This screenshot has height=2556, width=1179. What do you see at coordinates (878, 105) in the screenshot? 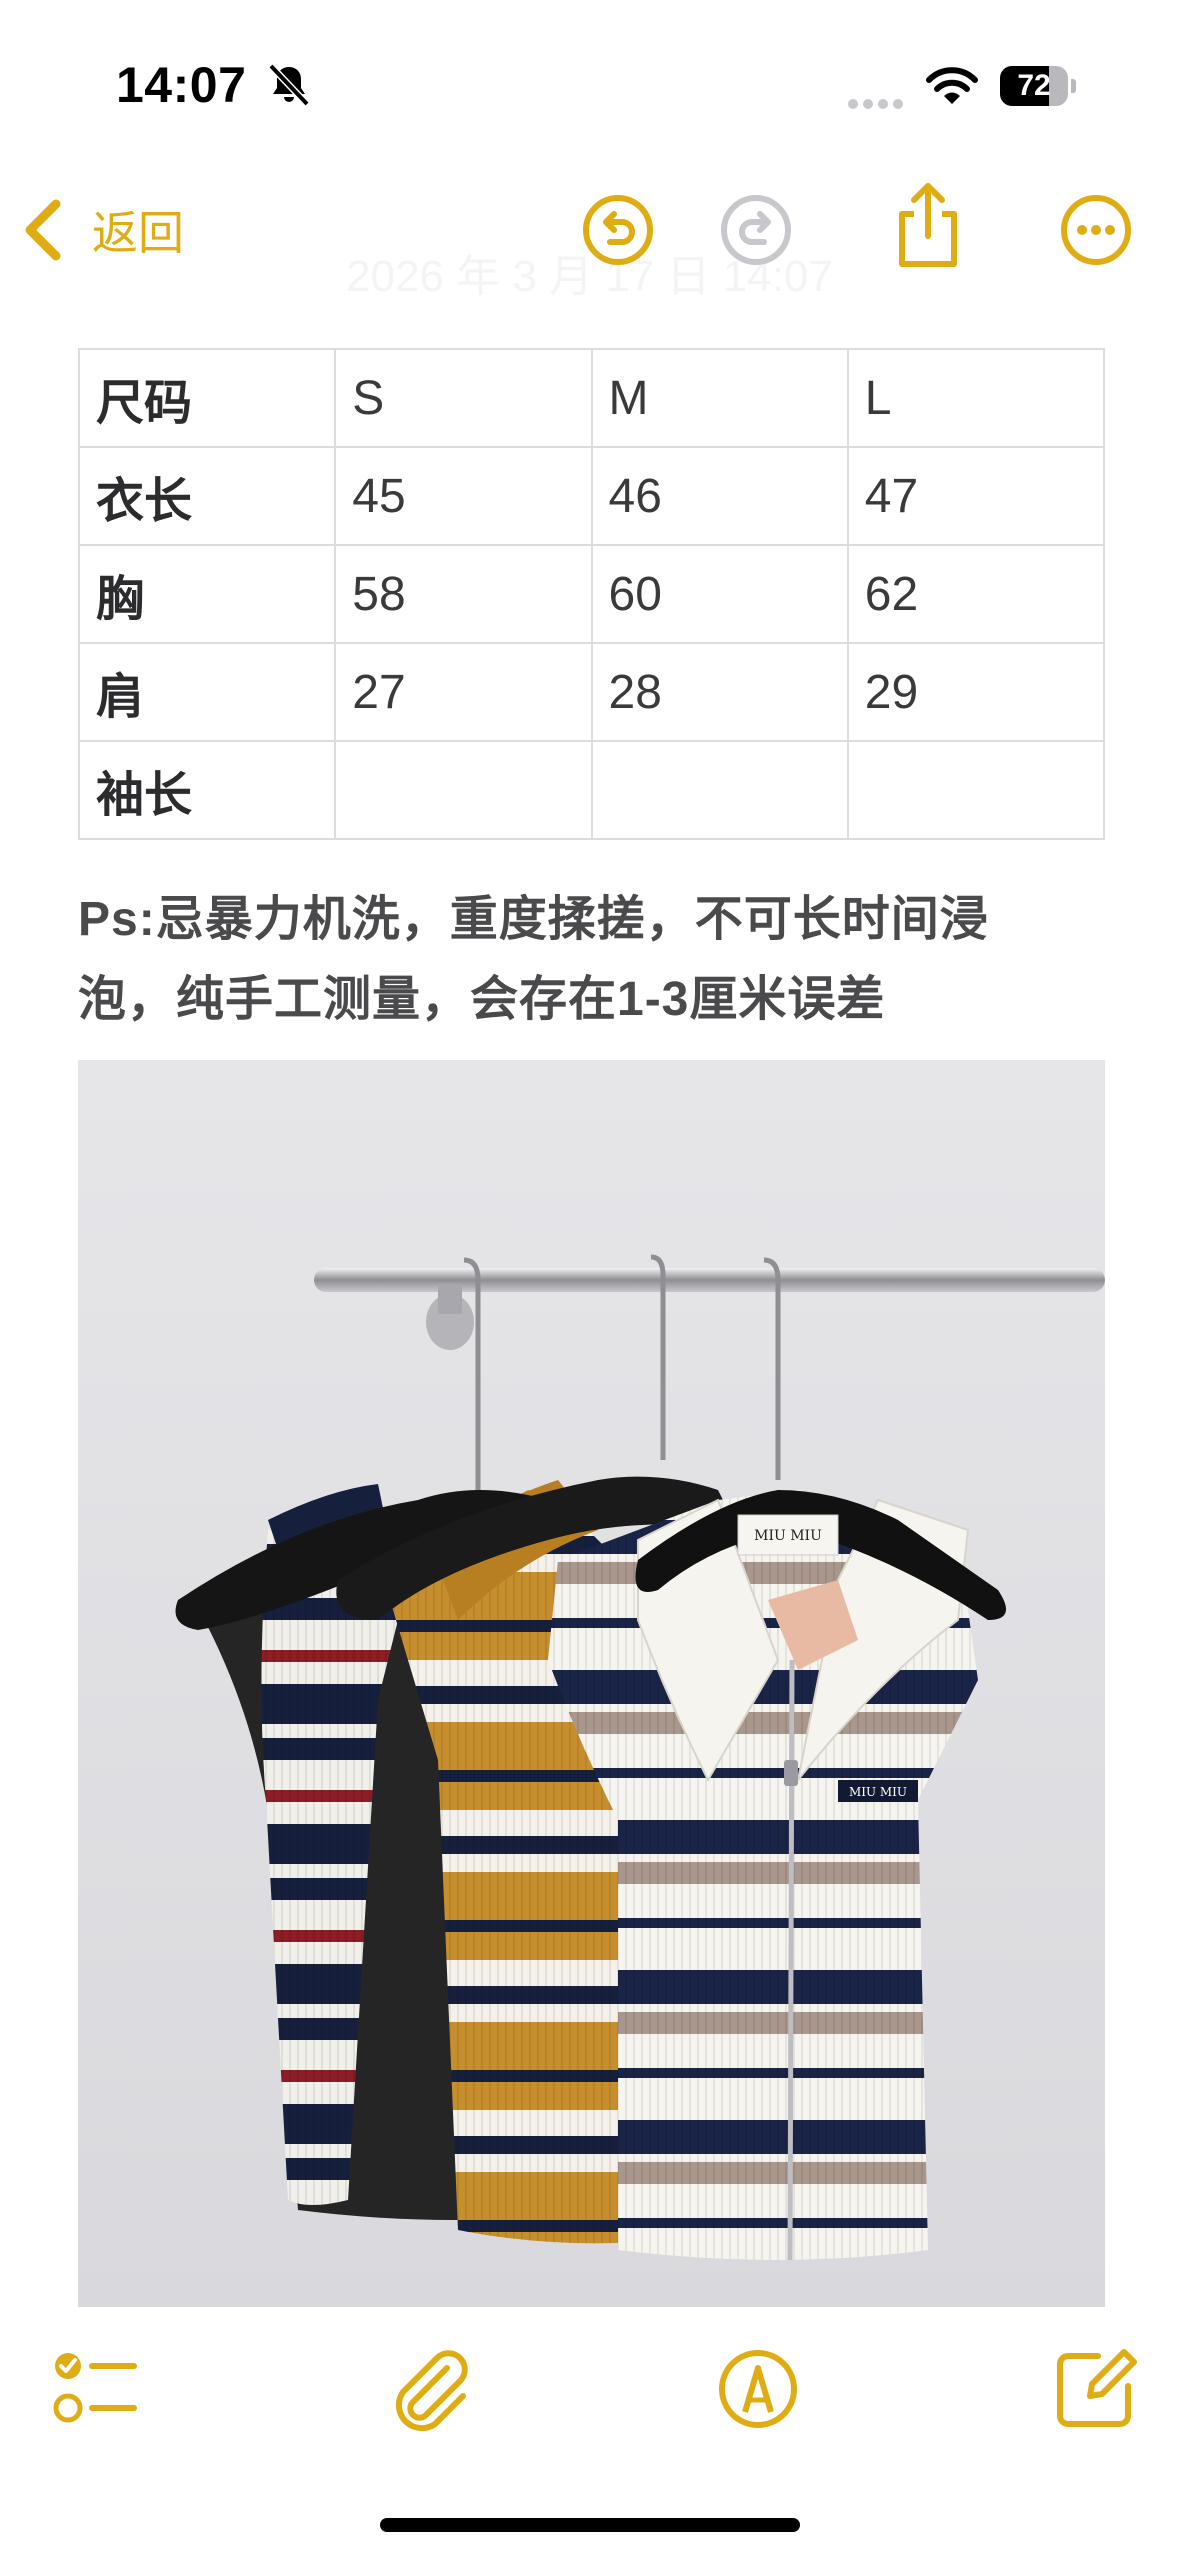
I see `cellular-signal-icon` at bounding box center [878, 105].